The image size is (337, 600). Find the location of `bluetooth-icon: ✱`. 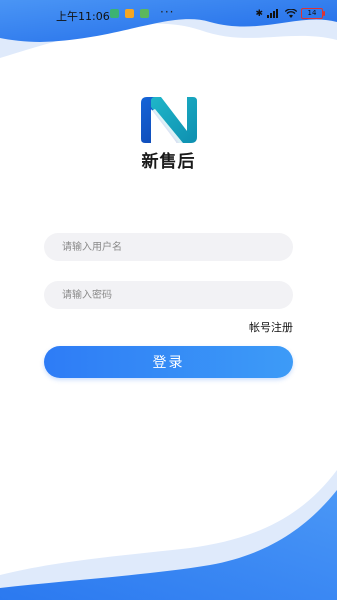

bluetooth-icon: ✱ is located at coordinates (259, 13).